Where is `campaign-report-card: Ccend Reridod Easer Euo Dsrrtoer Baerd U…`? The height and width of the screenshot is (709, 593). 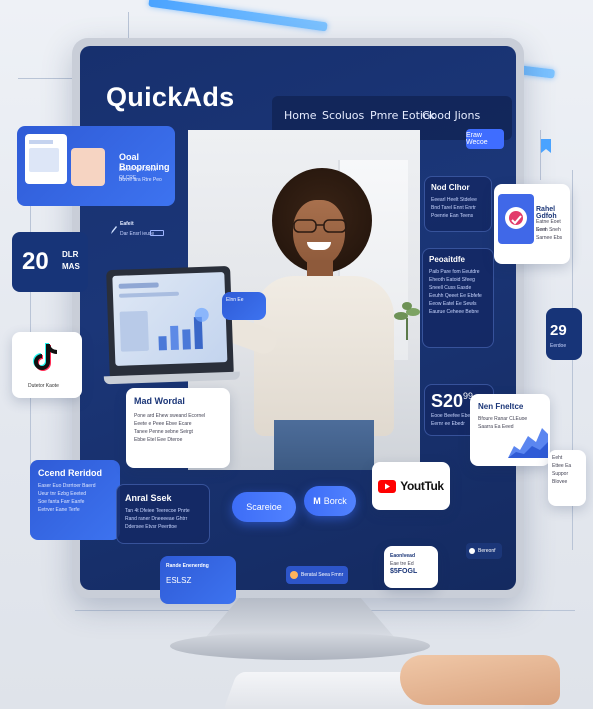
campaign-report-card: Ccend Reridod Easer Euo Dsrrtoer Baerd U… is located at coordinates (75, 500).